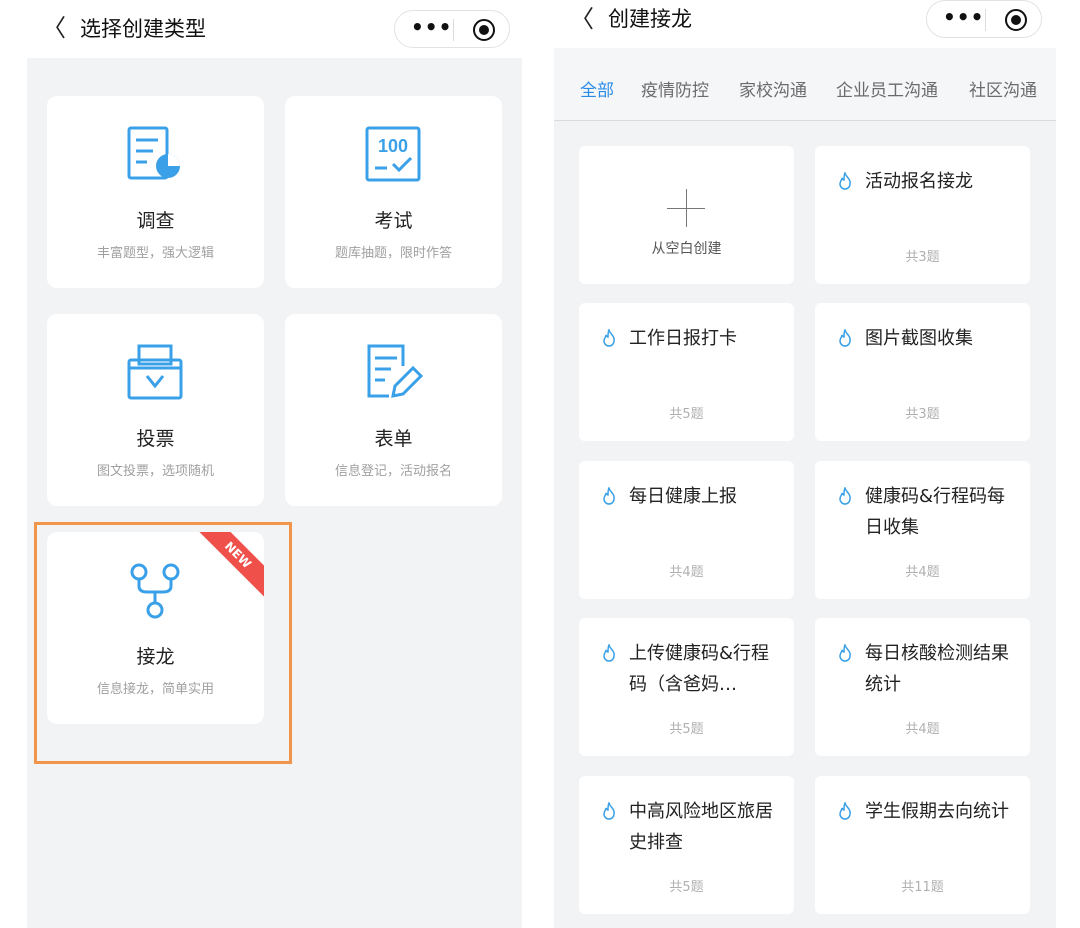 The image size is (1080, 928). Describe the element at coordinates (393, 471) in the screenshot. I see `card-desc: 信息登记，活动报名` at that location.